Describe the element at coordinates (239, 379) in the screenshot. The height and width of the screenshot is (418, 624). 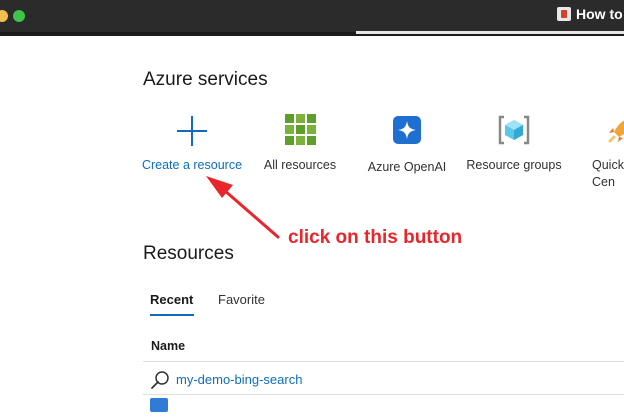
I see `resource-link: my-demo-bing-search` at that location.